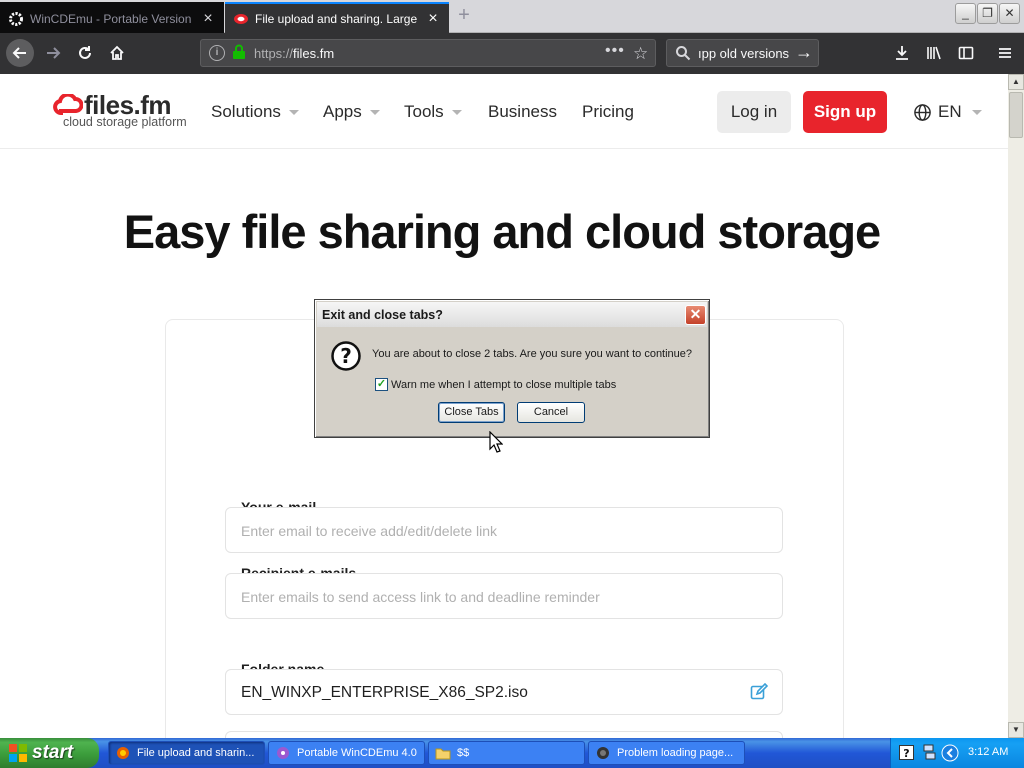 The image size is (1024, 768). I want to click on scroll-up-icon: ▲, so click(1016, 82).